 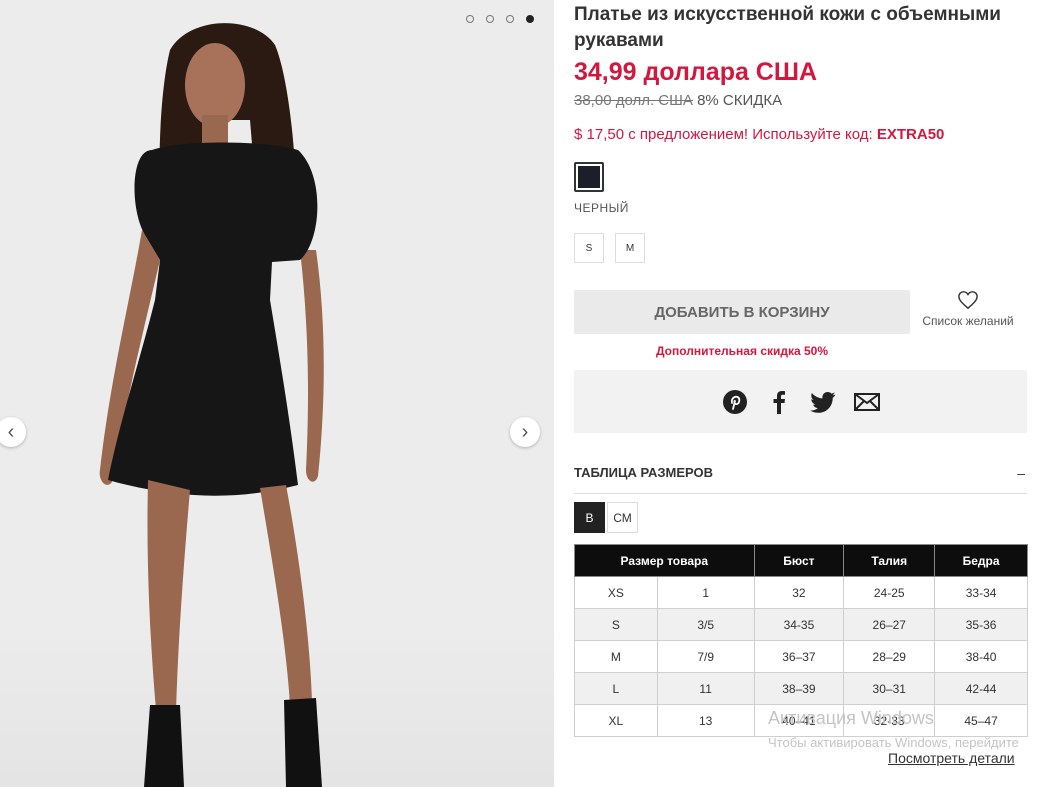 What do you see at coordinates (725, 134) in the screenshot?
I see `promo-text: $ 17,50 с предложением! Используйте код:` at bounding box center [725, 134].